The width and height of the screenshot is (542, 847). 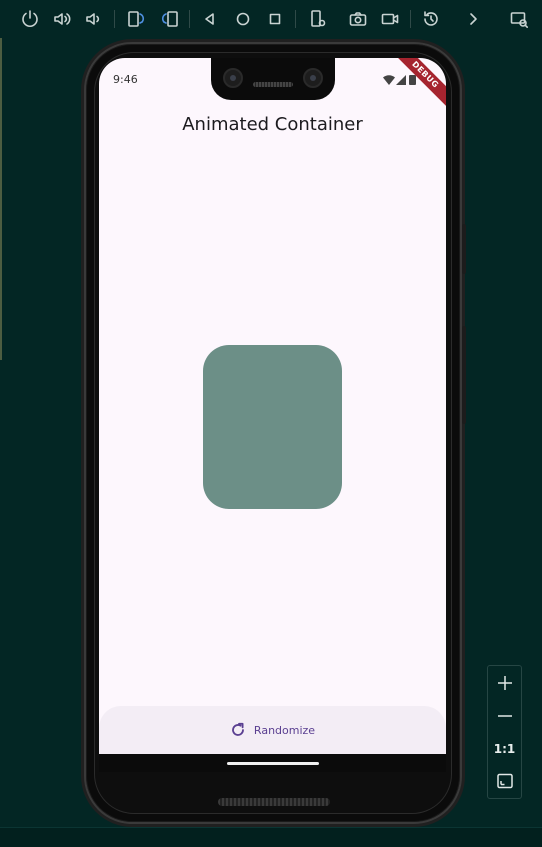 I want to click on power-side-button, so click(x=464, y=249).